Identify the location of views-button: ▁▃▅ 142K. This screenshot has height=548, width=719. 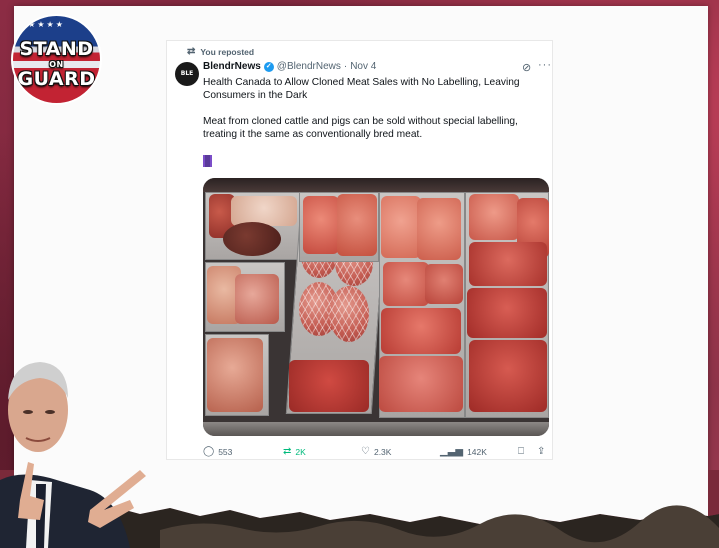
(463, 451).